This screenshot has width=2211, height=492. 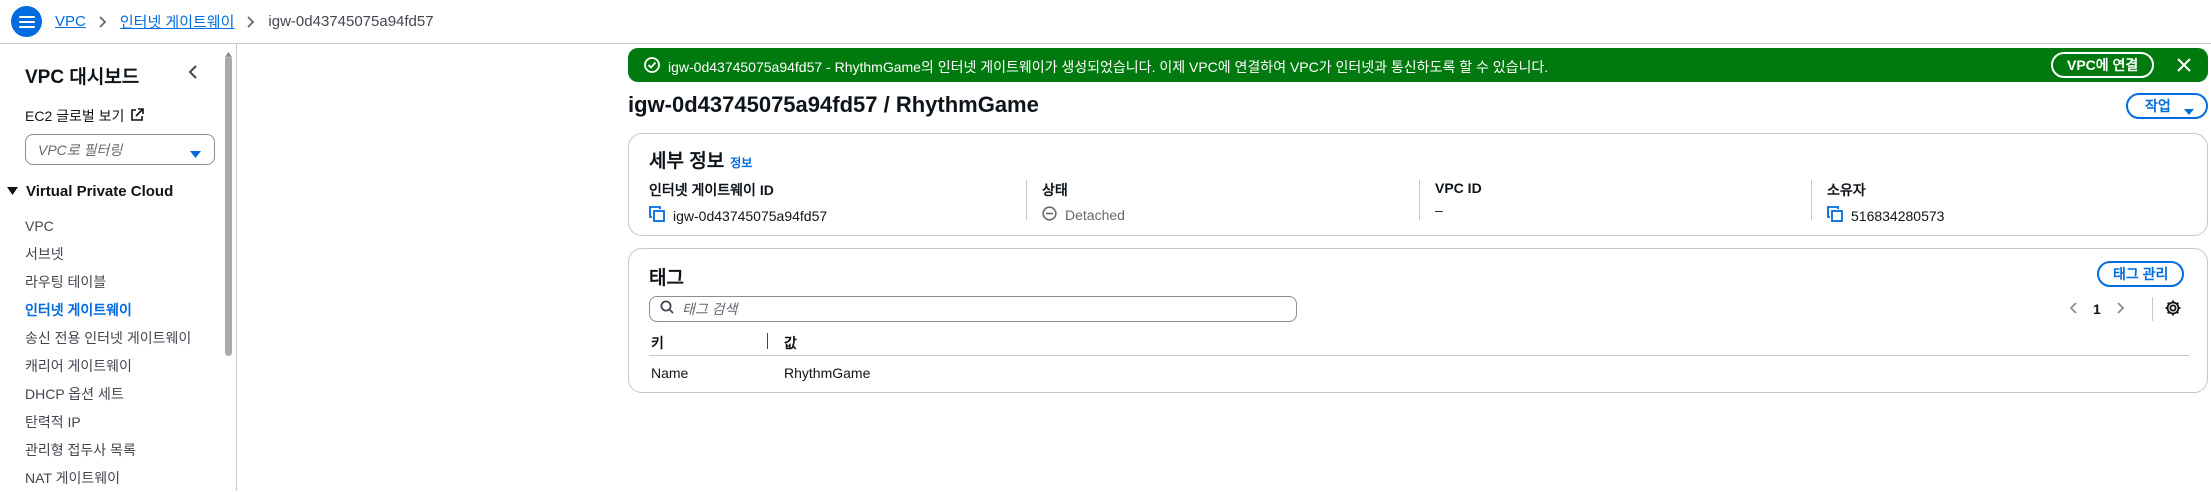 What do you see at coordinates (75, 116) in the screenshot?
I see `sidebar-ec2-label: EC2 글로벌 보기` at bounding box center [75, 116].